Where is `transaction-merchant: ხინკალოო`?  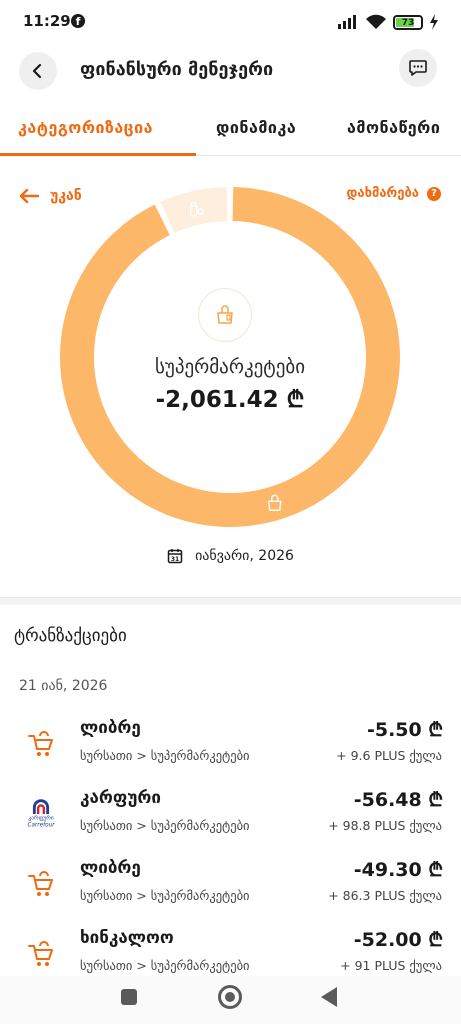
transaction-merchant: ხინკალოო is located at coordinates (127, 938).